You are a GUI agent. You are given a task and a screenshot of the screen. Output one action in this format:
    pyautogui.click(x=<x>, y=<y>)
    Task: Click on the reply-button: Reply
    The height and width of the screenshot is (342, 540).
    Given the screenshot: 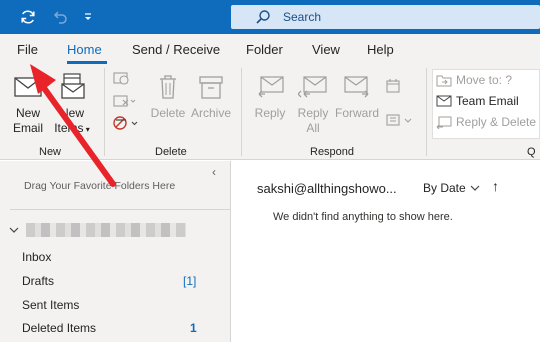 What is the action you would take?
    pyautogui.click(x=270, y=96)
    